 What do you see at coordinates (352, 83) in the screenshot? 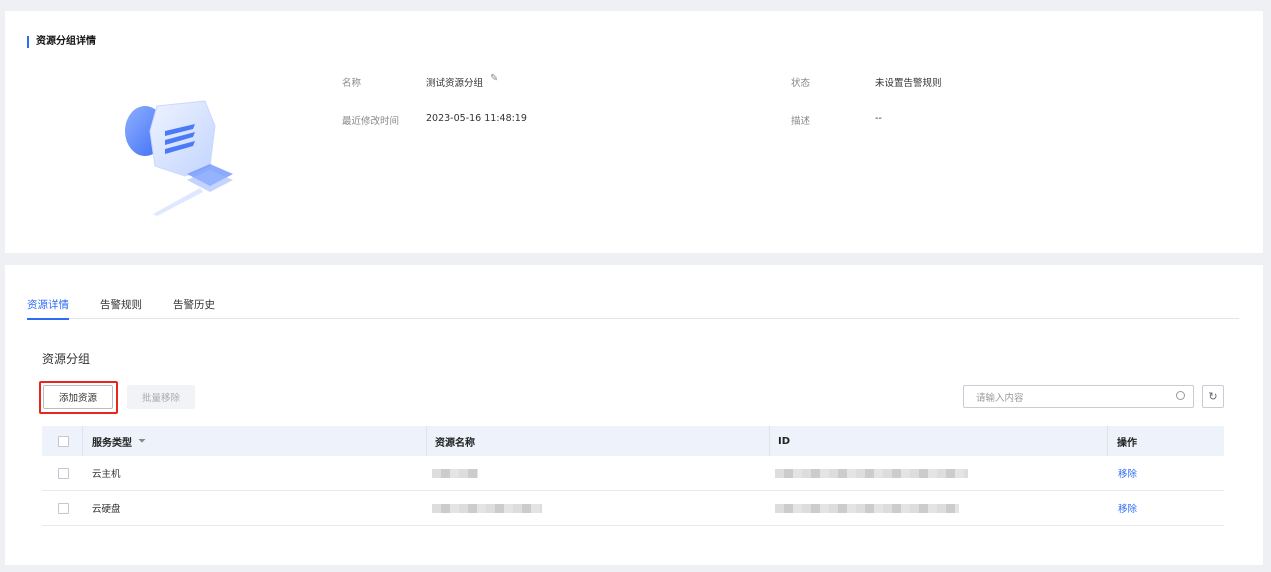
I see `name-label: 名称` at bounding box center [352, 83].